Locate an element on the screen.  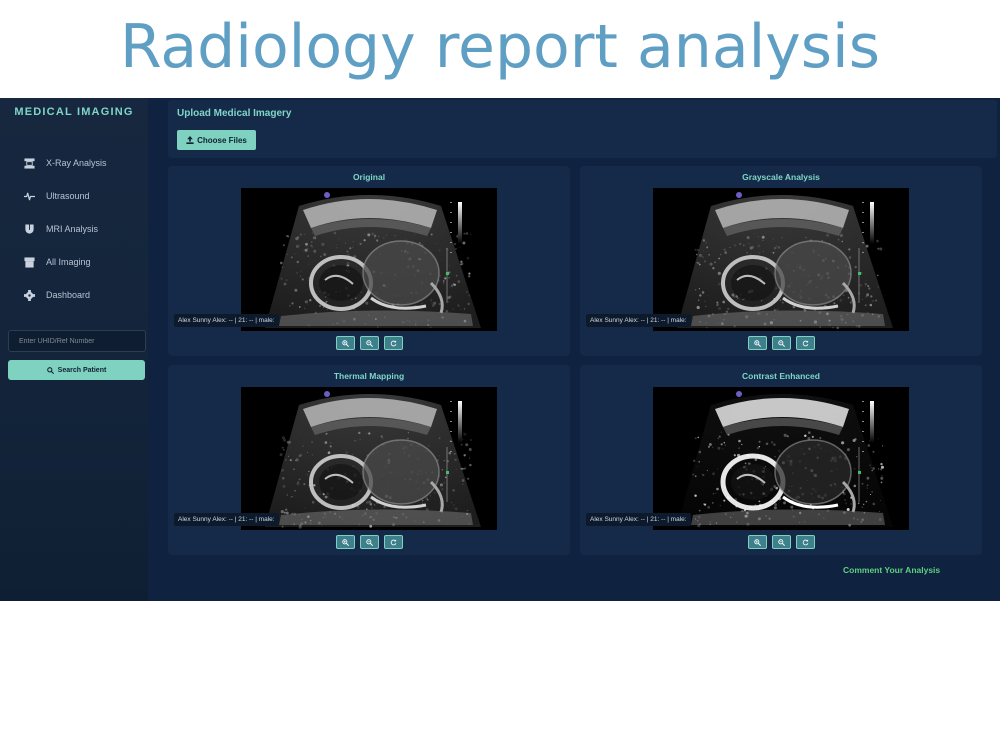
sidebar-item-label: All Imaging is located at coordinates (68, 262).